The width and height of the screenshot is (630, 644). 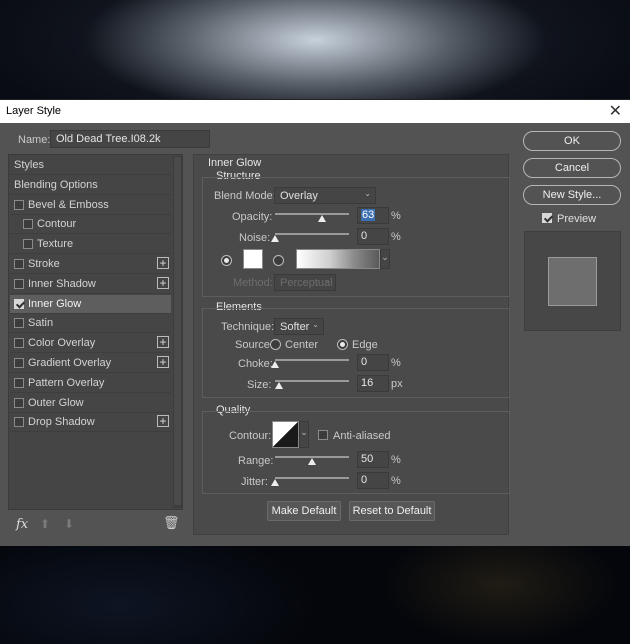 I want to click on preview-checkbox, so click(x=547, y=218).